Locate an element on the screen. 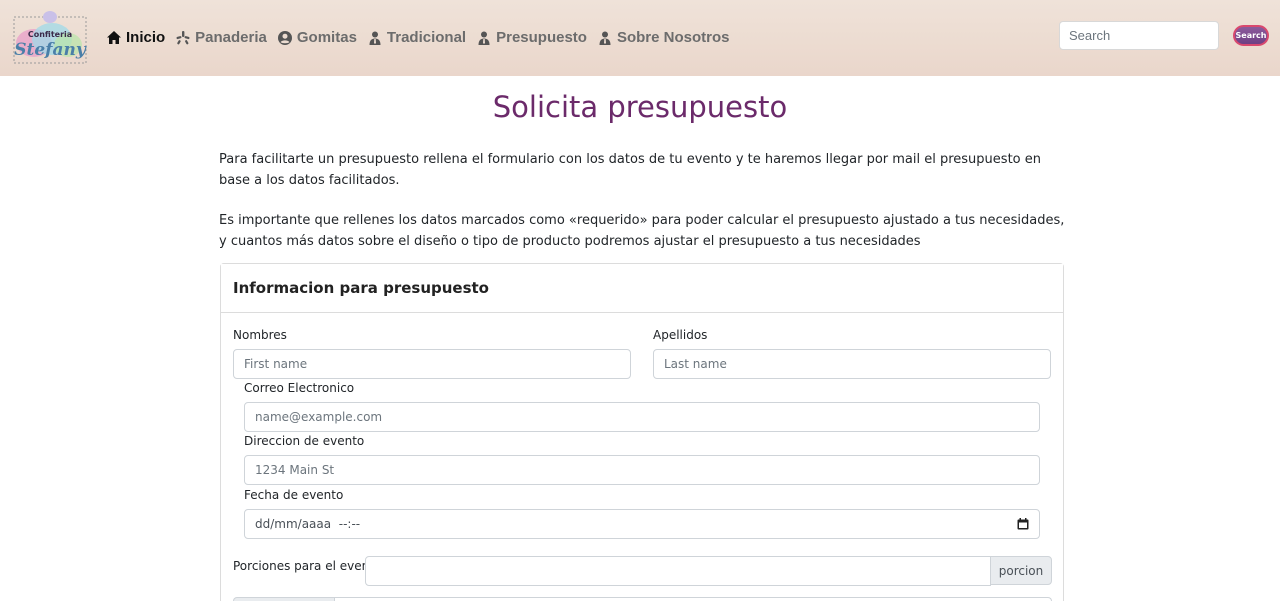  nav-label-sobre-nosotros: Sobre Nosotros is located at coordinates (673, 37).